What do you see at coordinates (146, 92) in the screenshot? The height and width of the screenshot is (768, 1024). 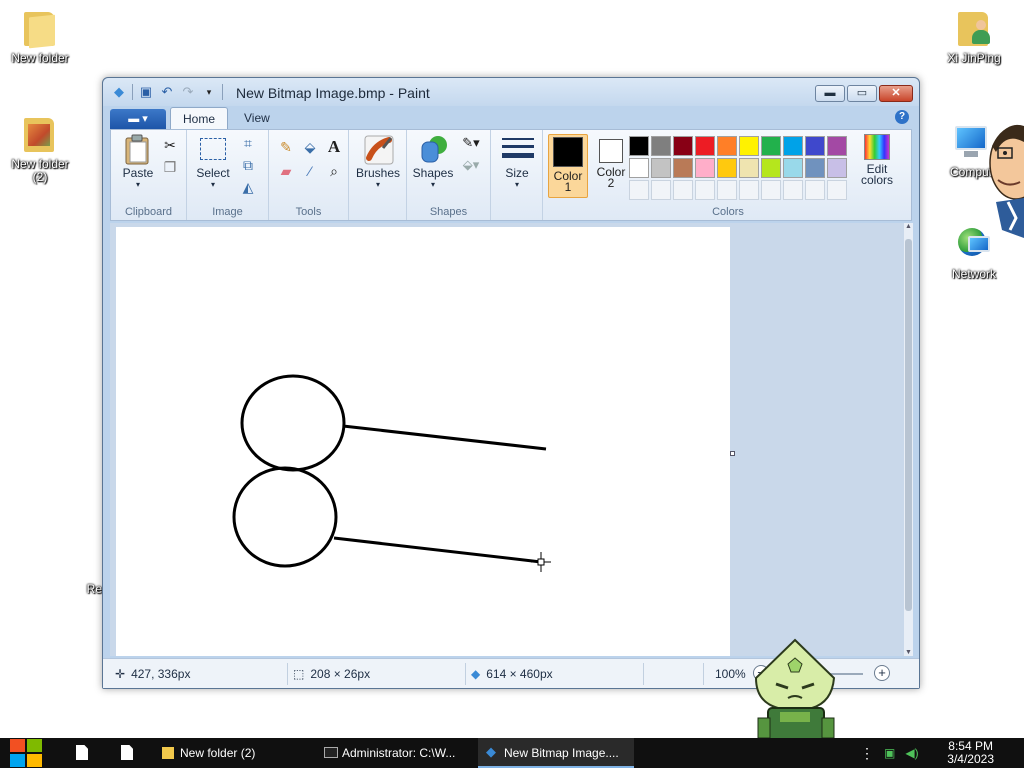 I see `save-icon: ▣` at bounding box center [146, 92].